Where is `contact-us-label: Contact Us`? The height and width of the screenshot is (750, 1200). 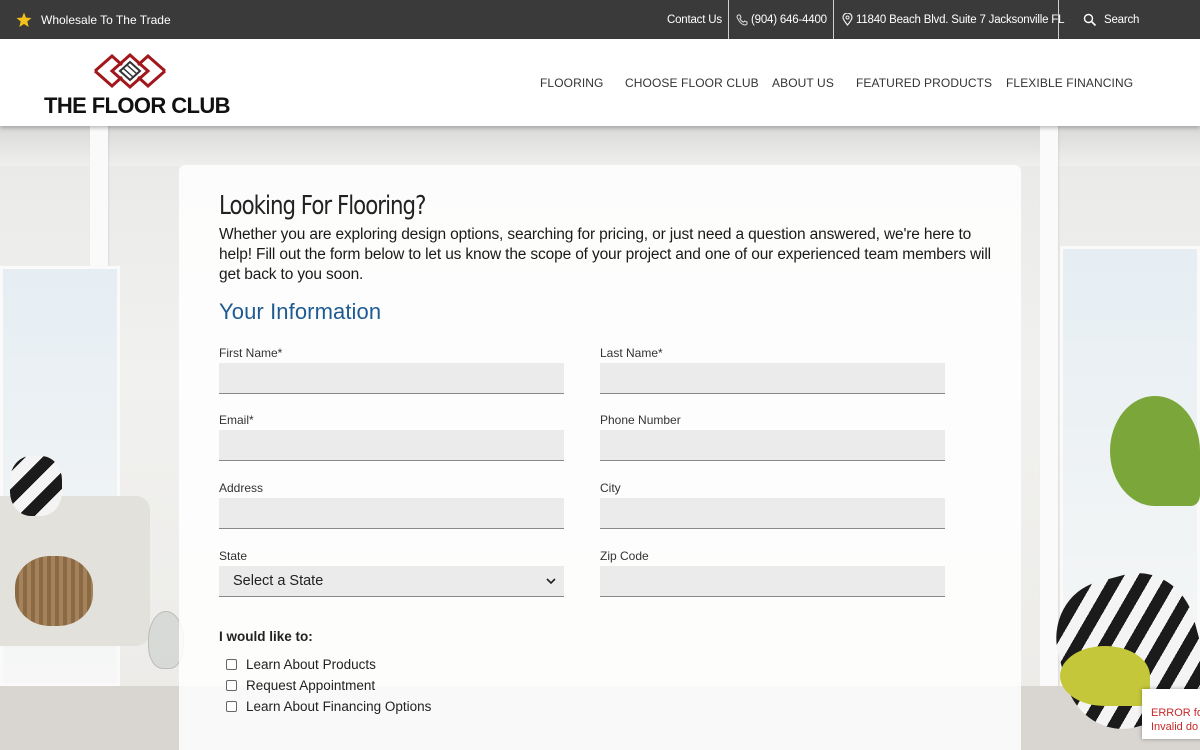
contact-us-label: Contact Us is located at coordinates (694, 19).